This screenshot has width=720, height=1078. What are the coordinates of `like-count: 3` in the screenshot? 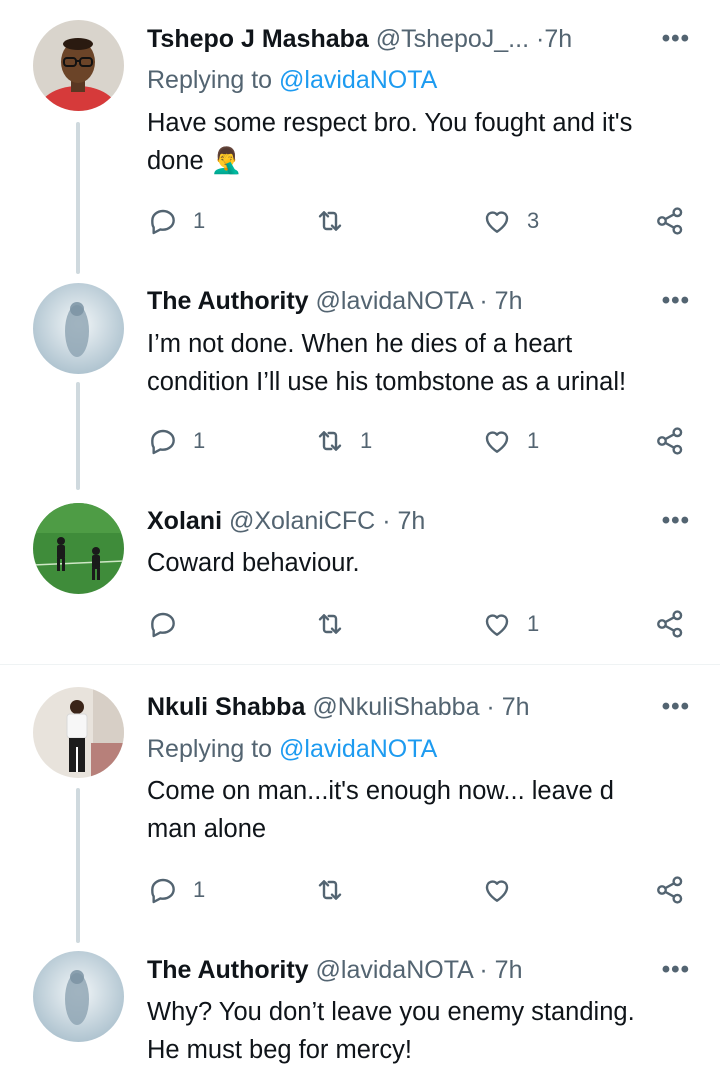 It's located at (533, 220).